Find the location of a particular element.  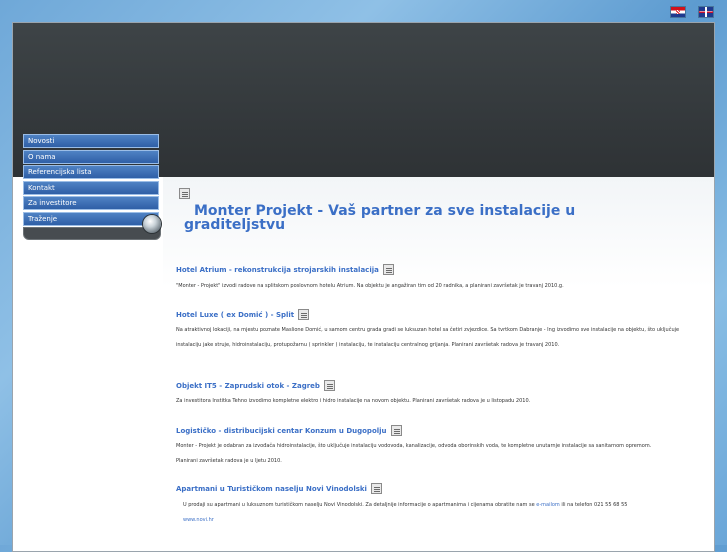

menu-item-trazenje: Traženje is located at coordinates (91, 218).